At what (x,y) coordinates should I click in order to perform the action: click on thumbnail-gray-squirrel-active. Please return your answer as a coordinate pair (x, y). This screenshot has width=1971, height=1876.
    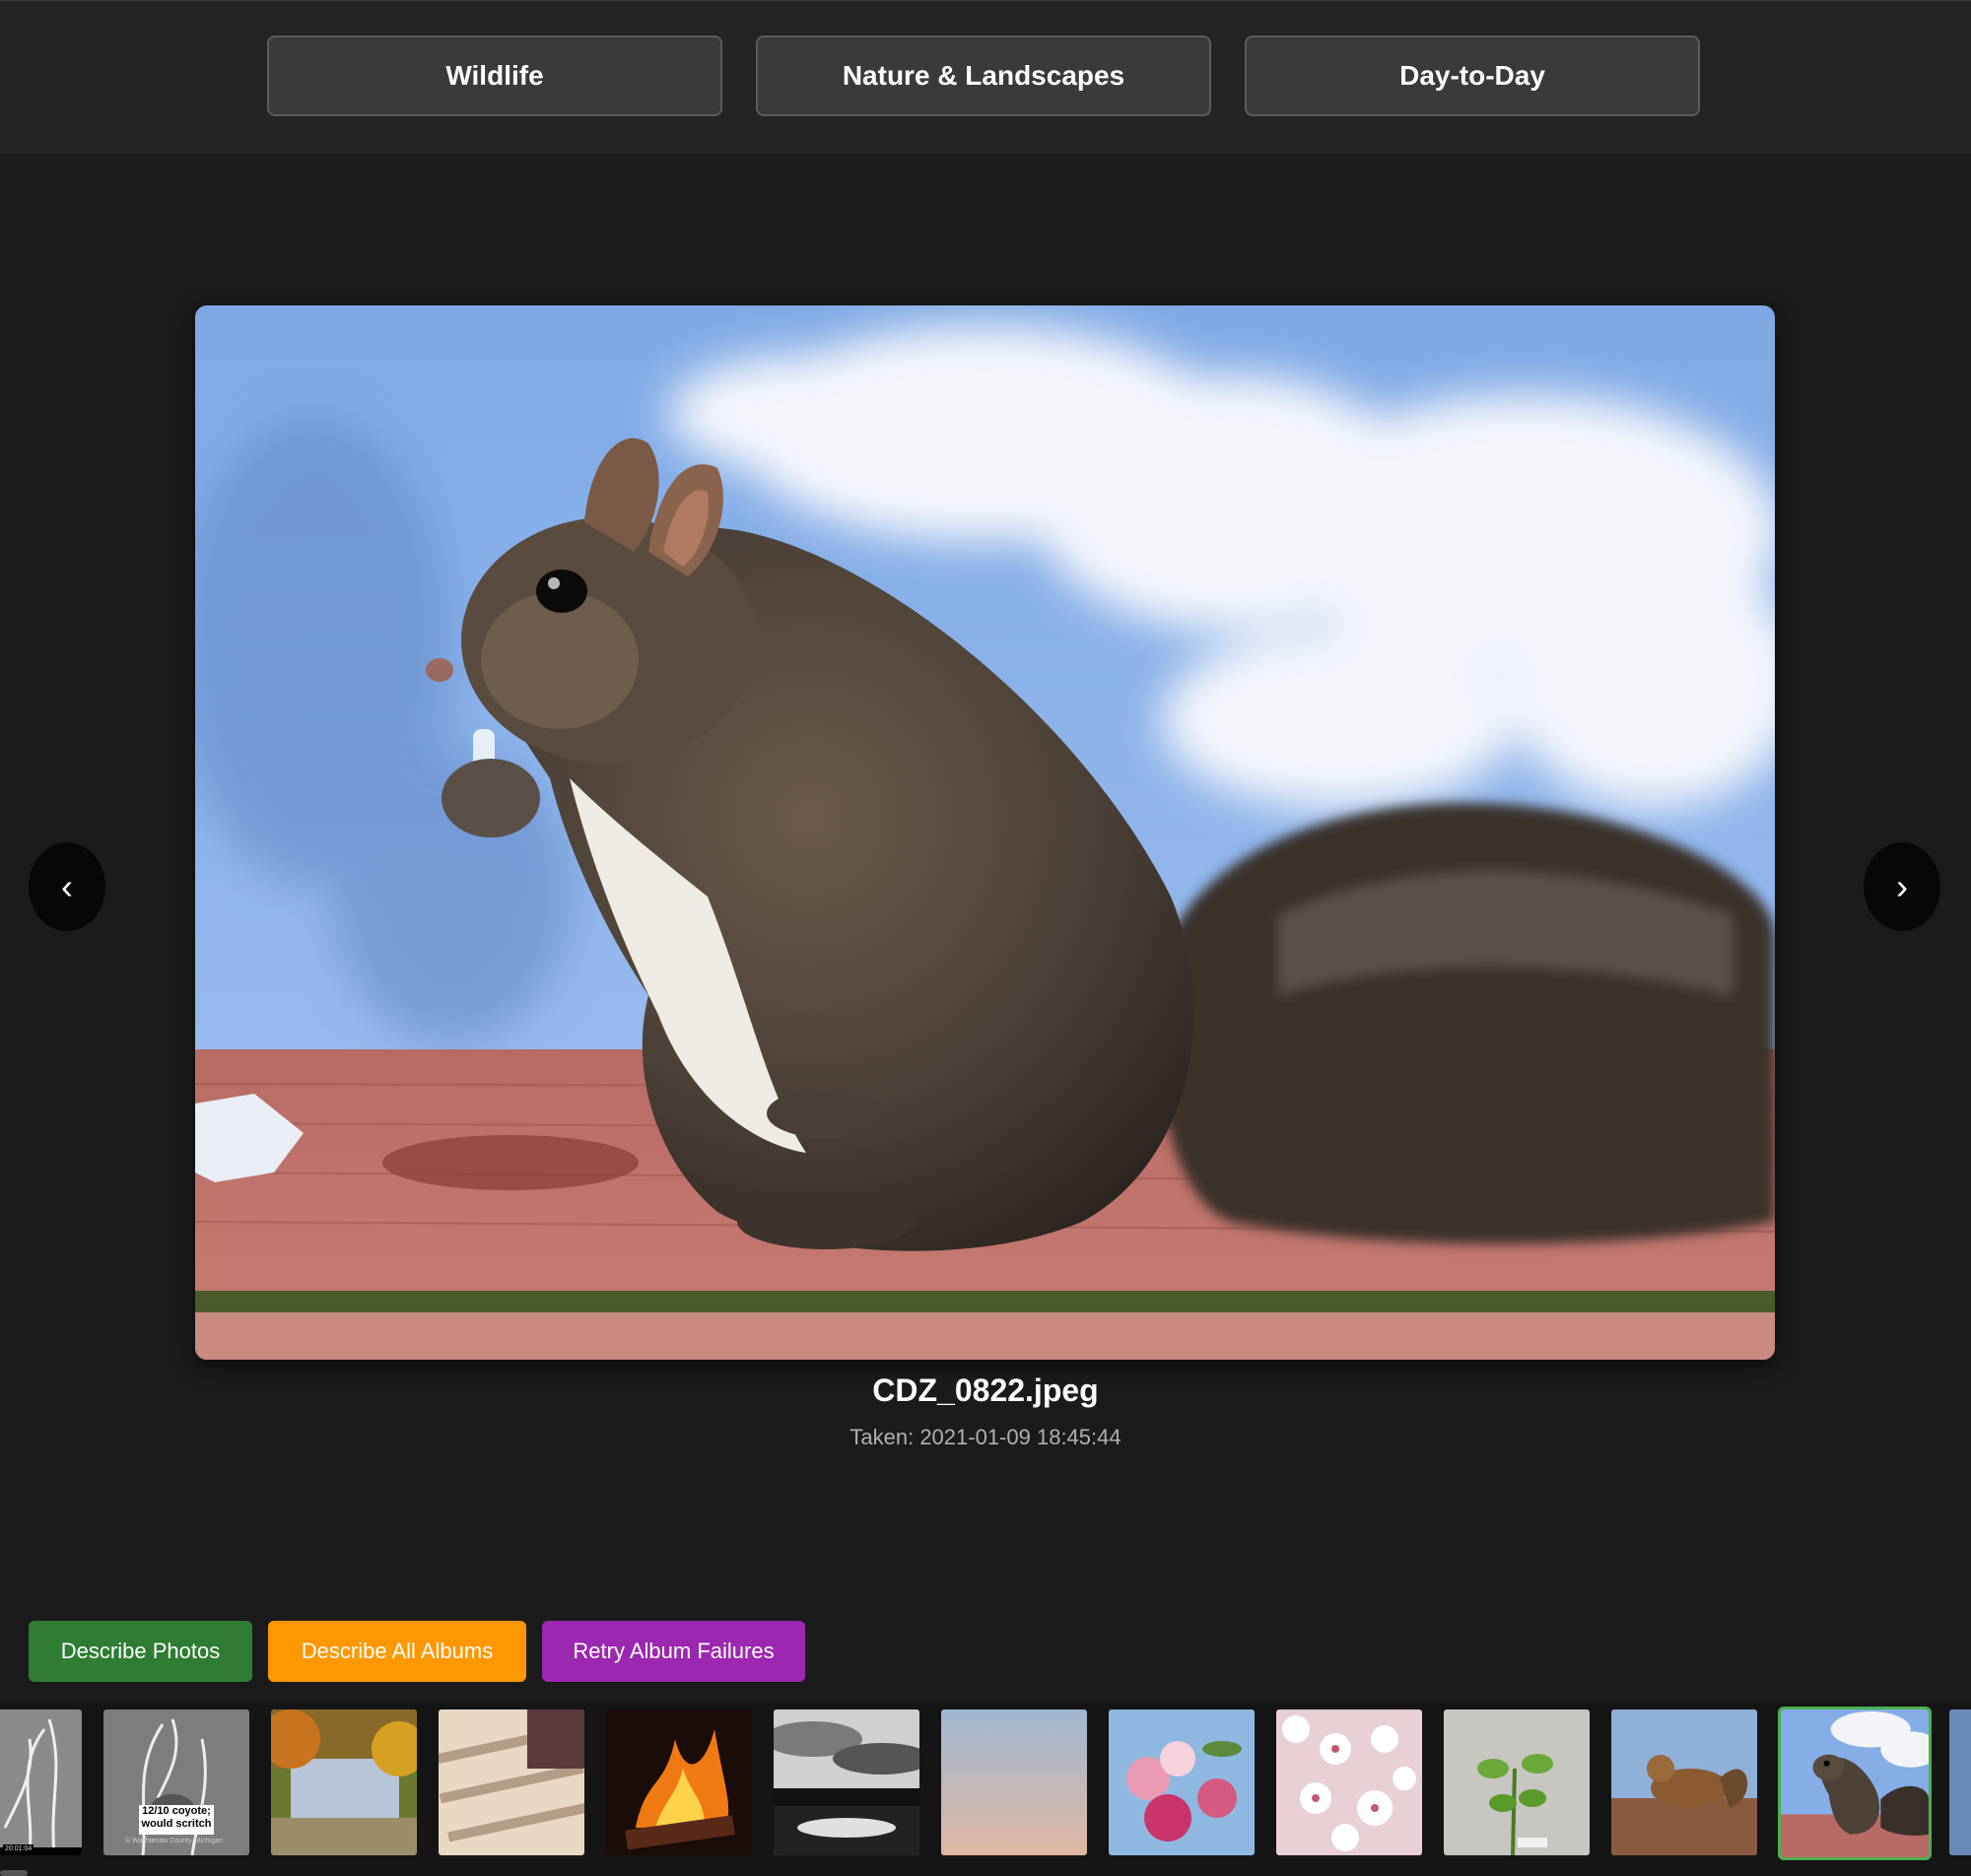
    Looking at the image, I should click on (1855, 1784).